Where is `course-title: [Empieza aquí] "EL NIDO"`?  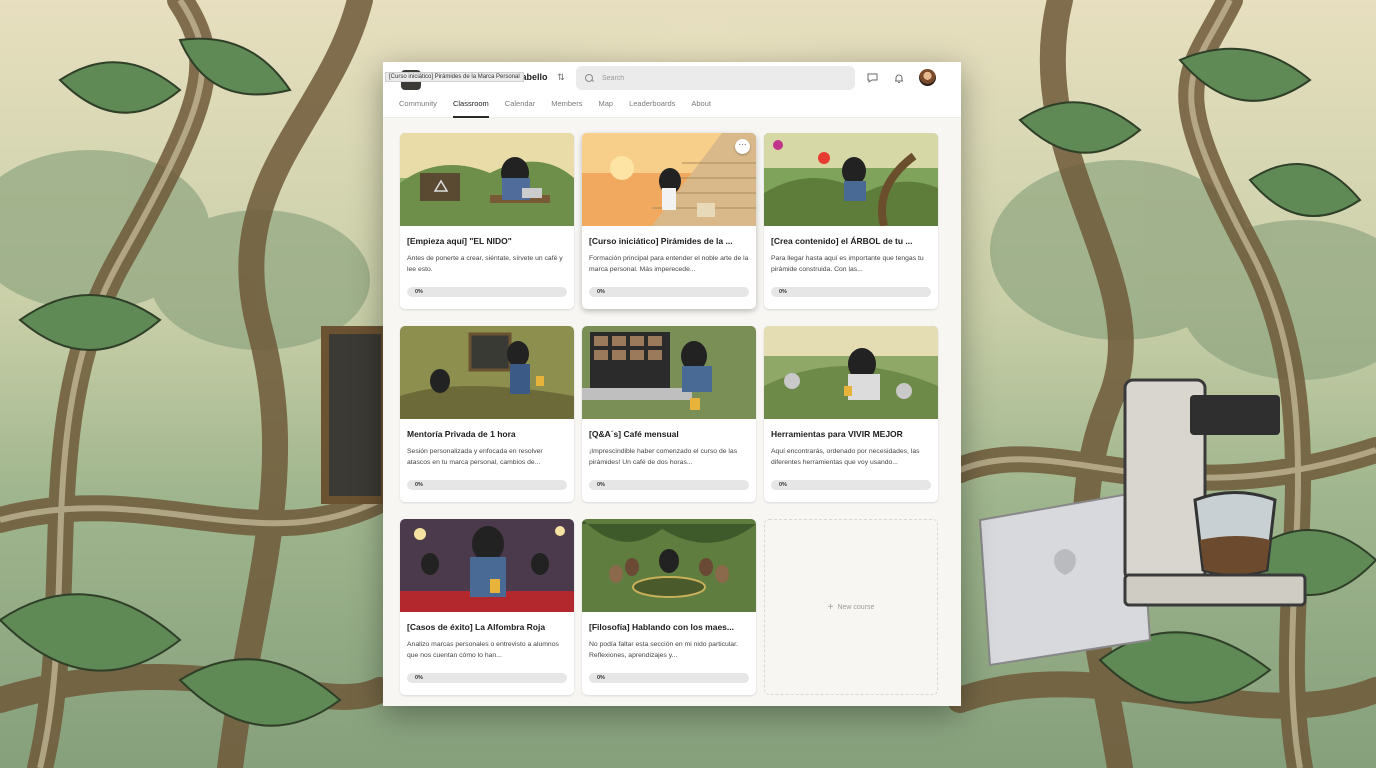 course-title: [Empieza aquí] "EL NIDO" is located at coordinates (459, 241).